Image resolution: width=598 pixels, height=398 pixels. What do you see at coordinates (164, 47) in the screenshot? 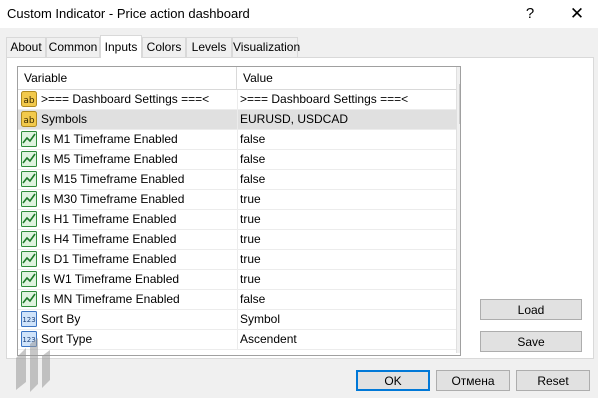
I see `tab-colors: Colors` at bounding box center [164, 47].